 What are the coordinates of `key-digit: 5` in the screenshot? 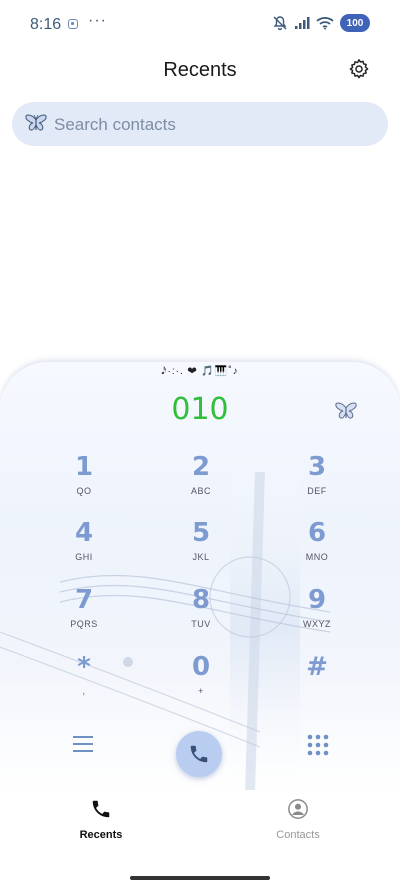 It's located at (201, 533).